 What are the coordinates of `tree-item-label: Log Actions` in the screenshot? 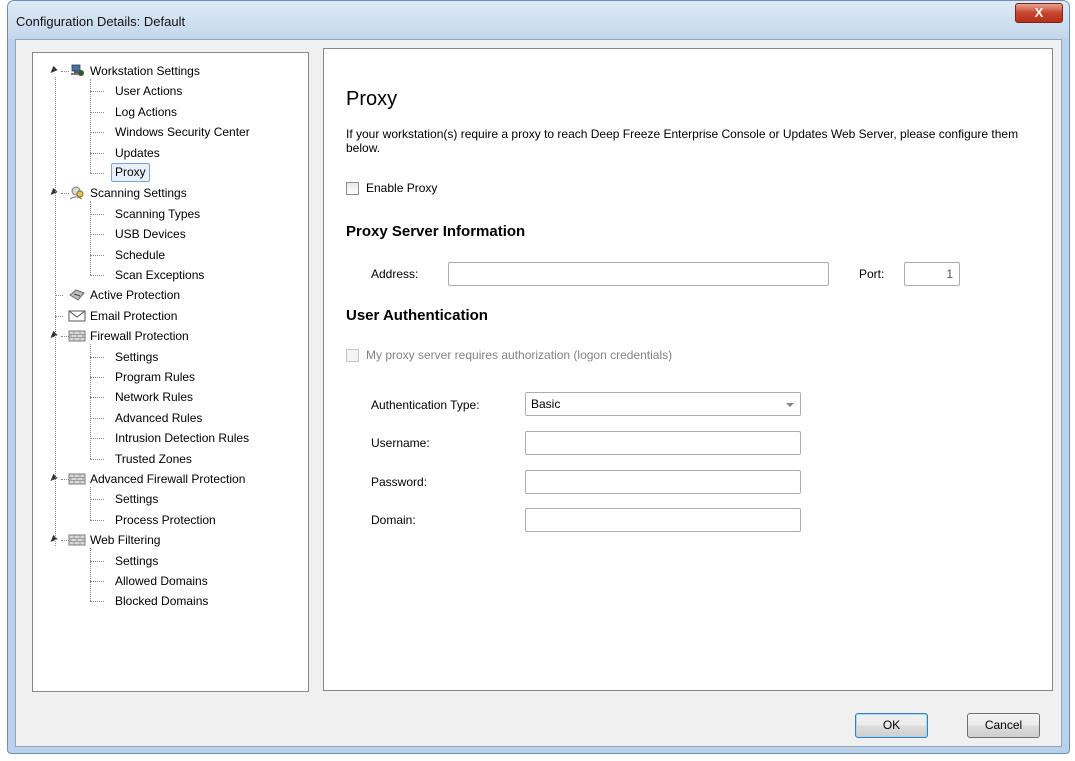 It's located at (146, 111).